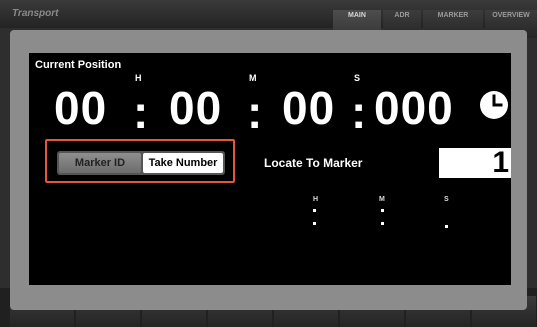 This screenshot has width=537, height=327. What do you see at coordinates (81, 108) in the screenshot?
I see `hours-value: 00` at bounding box center [81, 108].